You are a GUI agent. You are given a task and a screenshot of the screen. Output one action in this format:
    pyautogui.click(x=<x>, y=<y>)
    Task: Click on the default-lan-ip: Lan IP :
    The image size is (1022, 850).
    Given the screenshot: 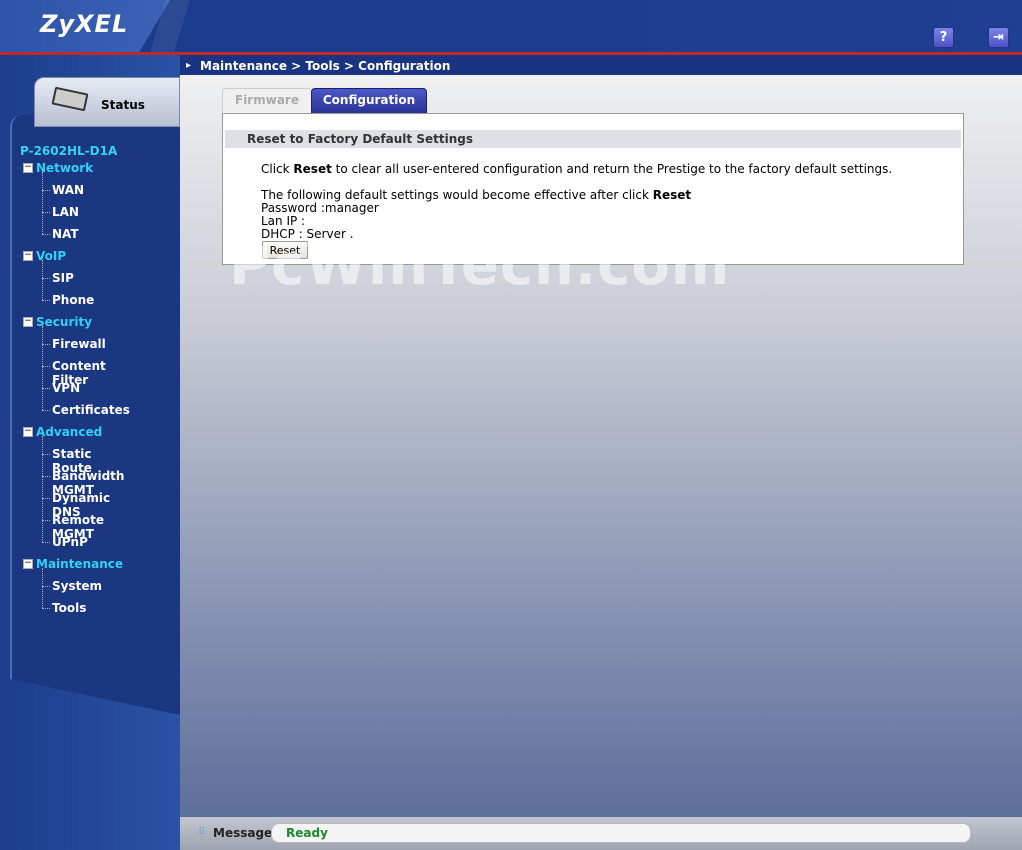 What is the action you would take?
    pyautogui.click(x=283, y=221)
    